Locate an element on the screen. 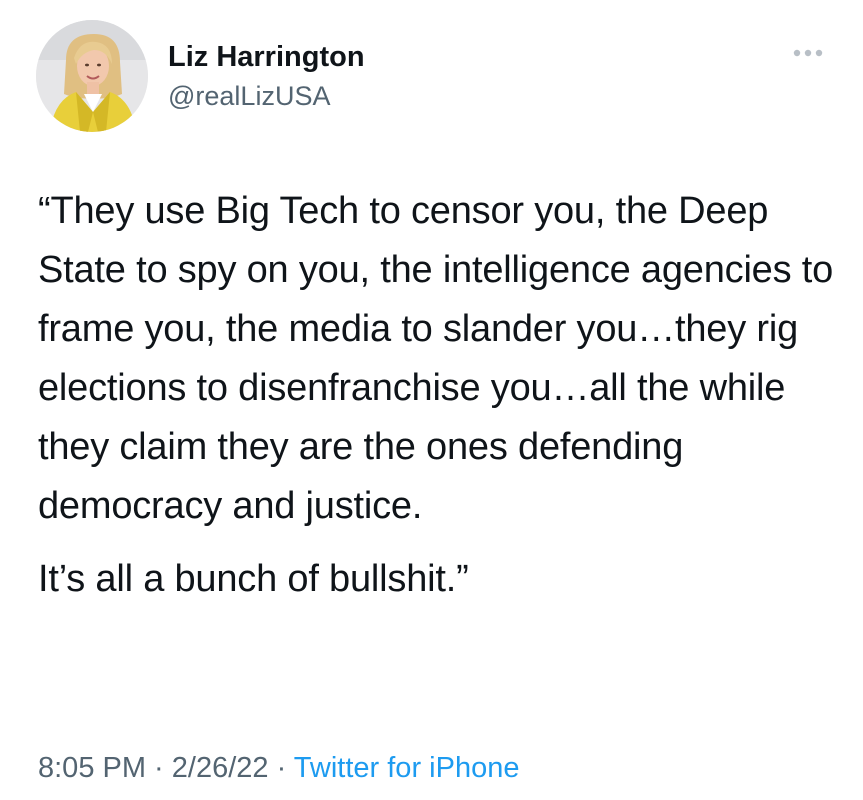 Image resolution: width=863 pixels, height=800 pixels. author-avatar is located at coordinates (92, 76).